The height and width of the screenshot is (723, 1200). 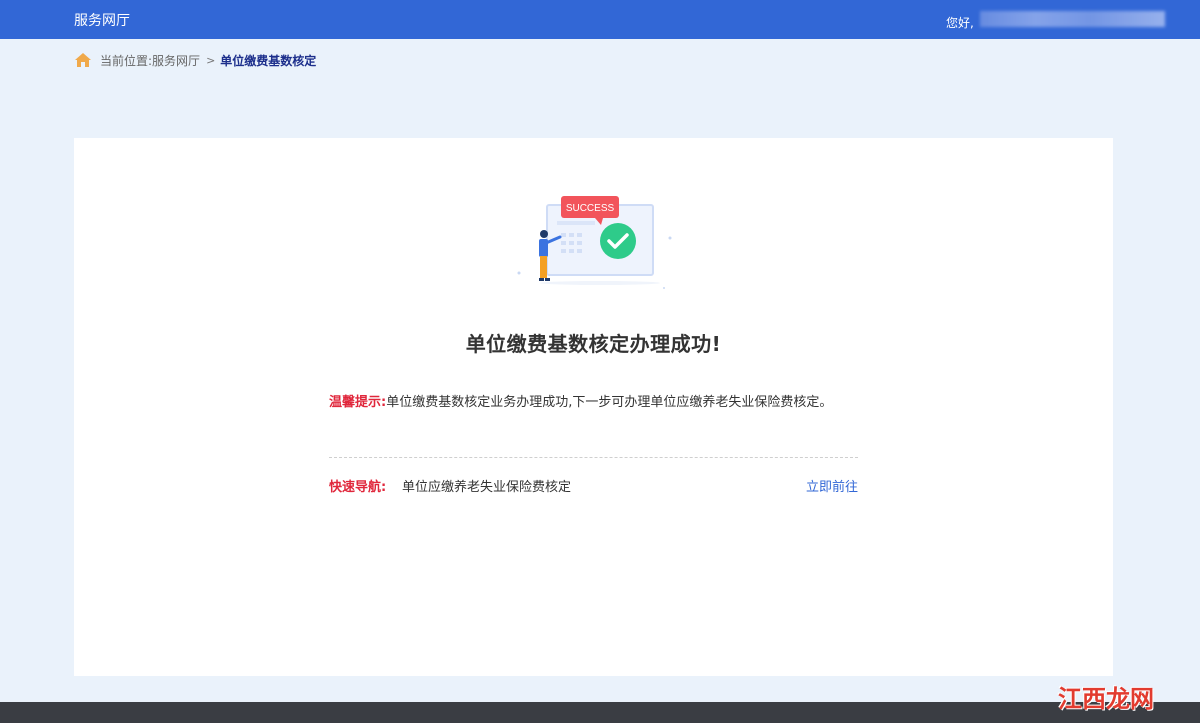 What do you see at coordinates (600, 19) in the screenshot?
I see `top-bar: 服务网厅 您好,` at bounding box center [600, 19].